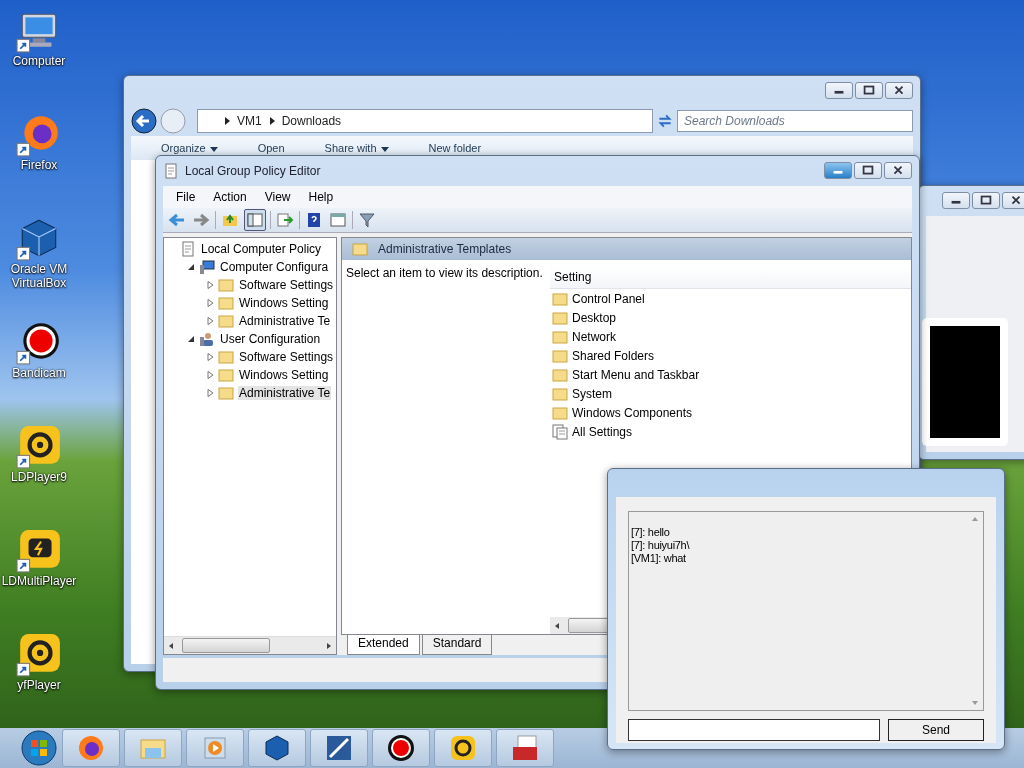 This screenshot has height=768, width=1024. I want to click on refresh-icon, so click(665, 121).